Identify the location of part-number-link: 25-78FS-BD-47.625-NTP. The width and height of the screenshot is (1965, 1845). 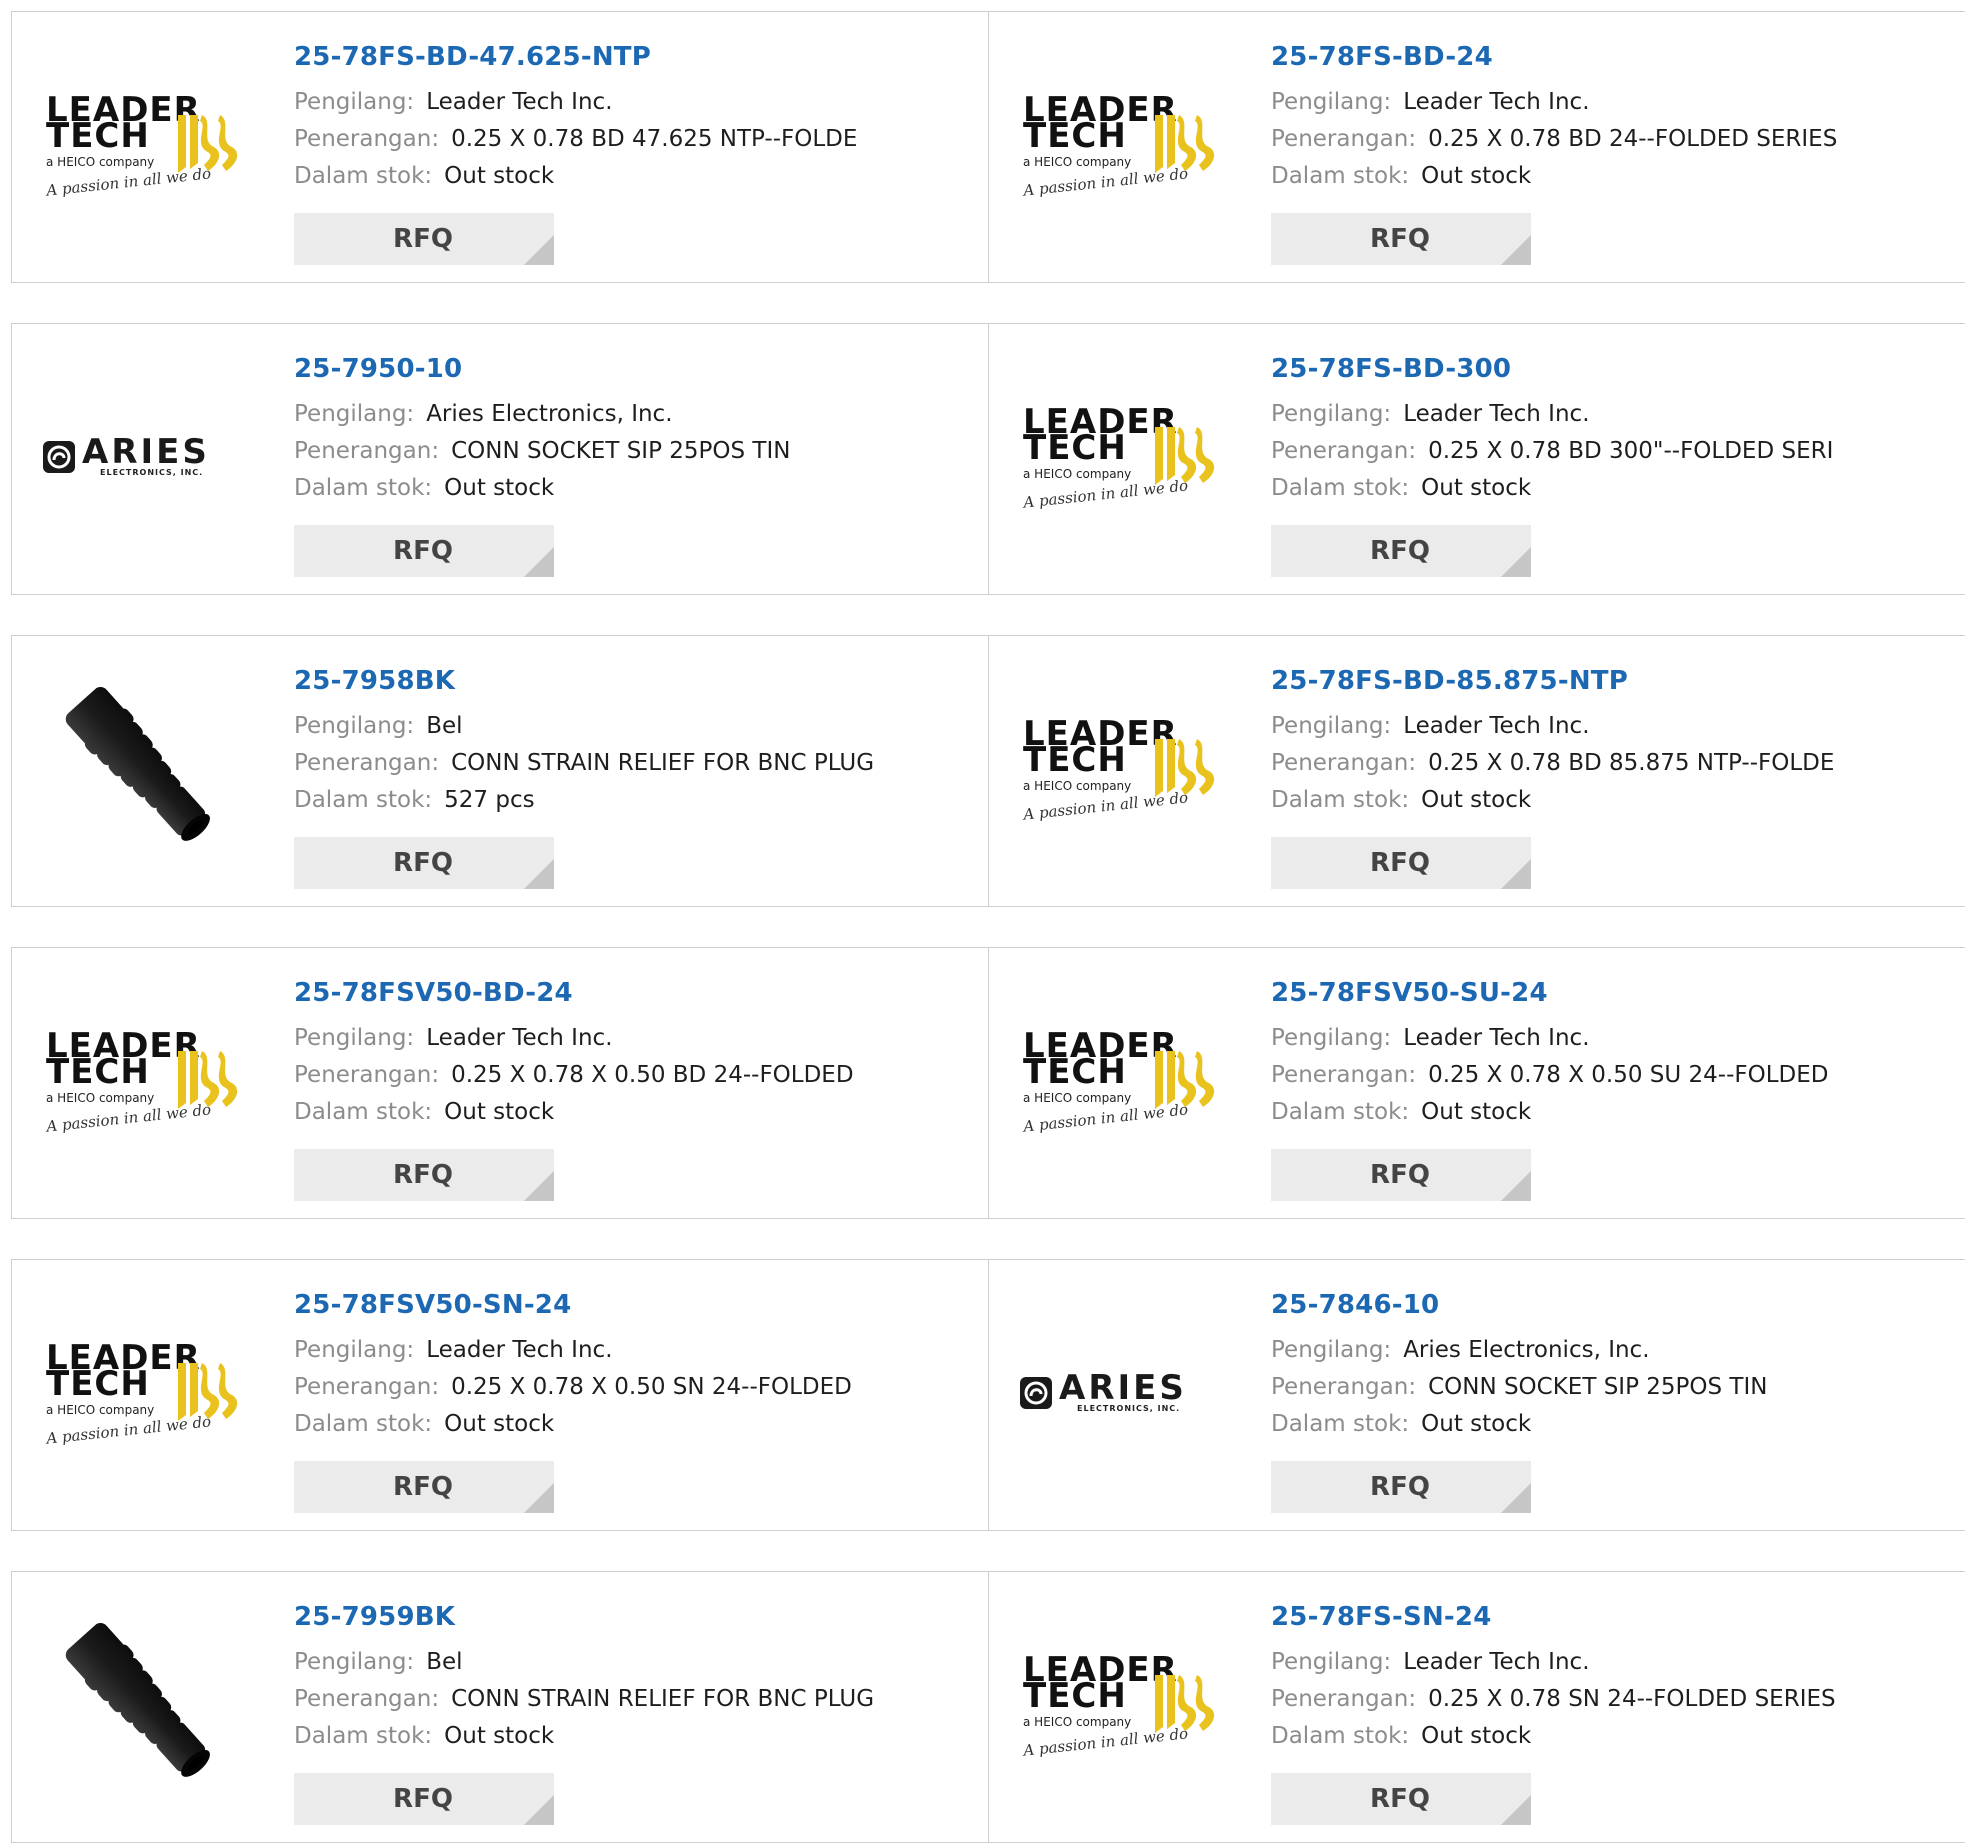
(636, 57).